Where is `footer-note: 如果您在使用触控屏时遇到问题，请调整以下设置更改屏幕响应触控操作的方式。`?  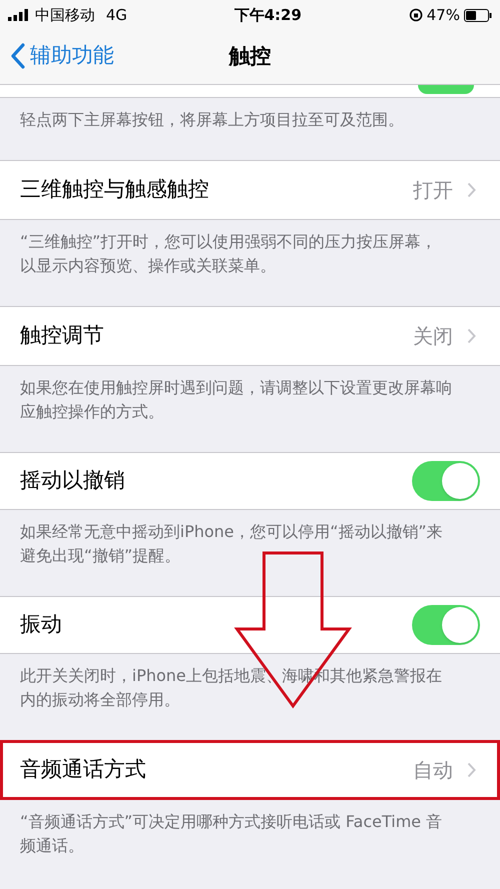
footer-note: 如果您在使用触控屏时遇到问题，请调整以下设置更改屏幕响应触控操作的方式。 is located at coordinates (236, 400).